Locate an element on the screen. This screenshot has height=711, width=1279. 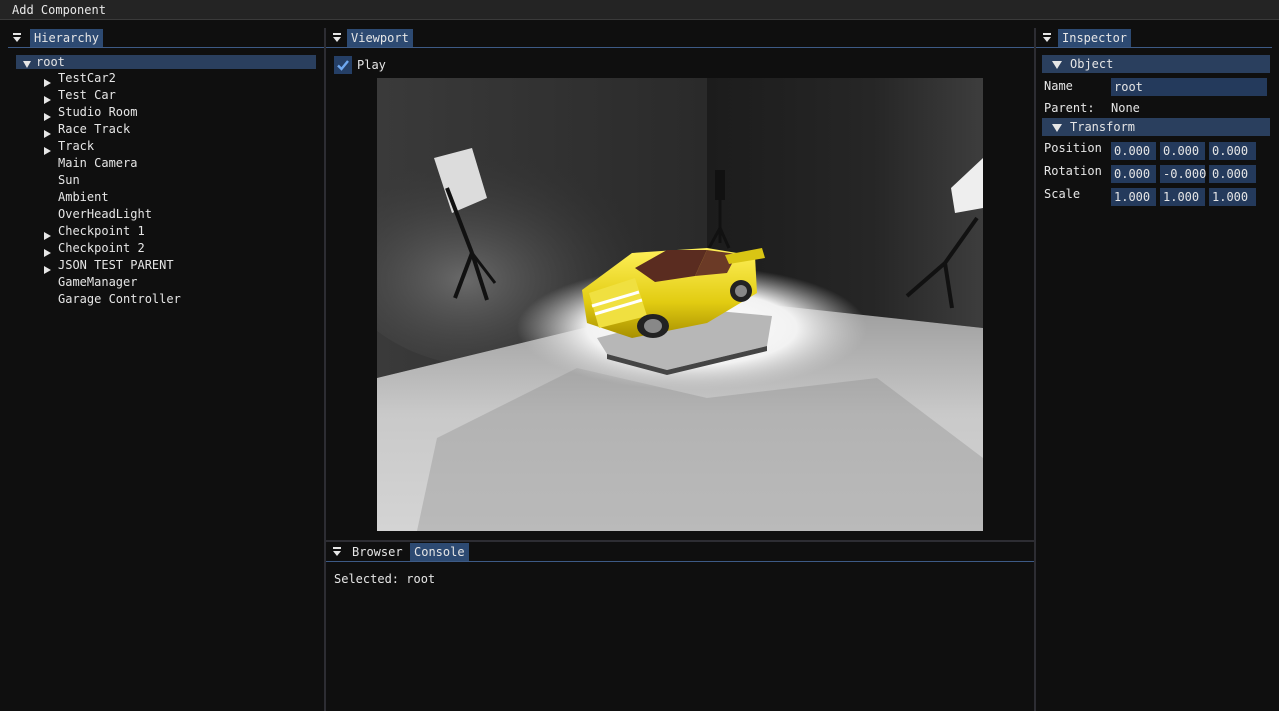
add-component-menu: Add Component is located at coordinates (59, 10).